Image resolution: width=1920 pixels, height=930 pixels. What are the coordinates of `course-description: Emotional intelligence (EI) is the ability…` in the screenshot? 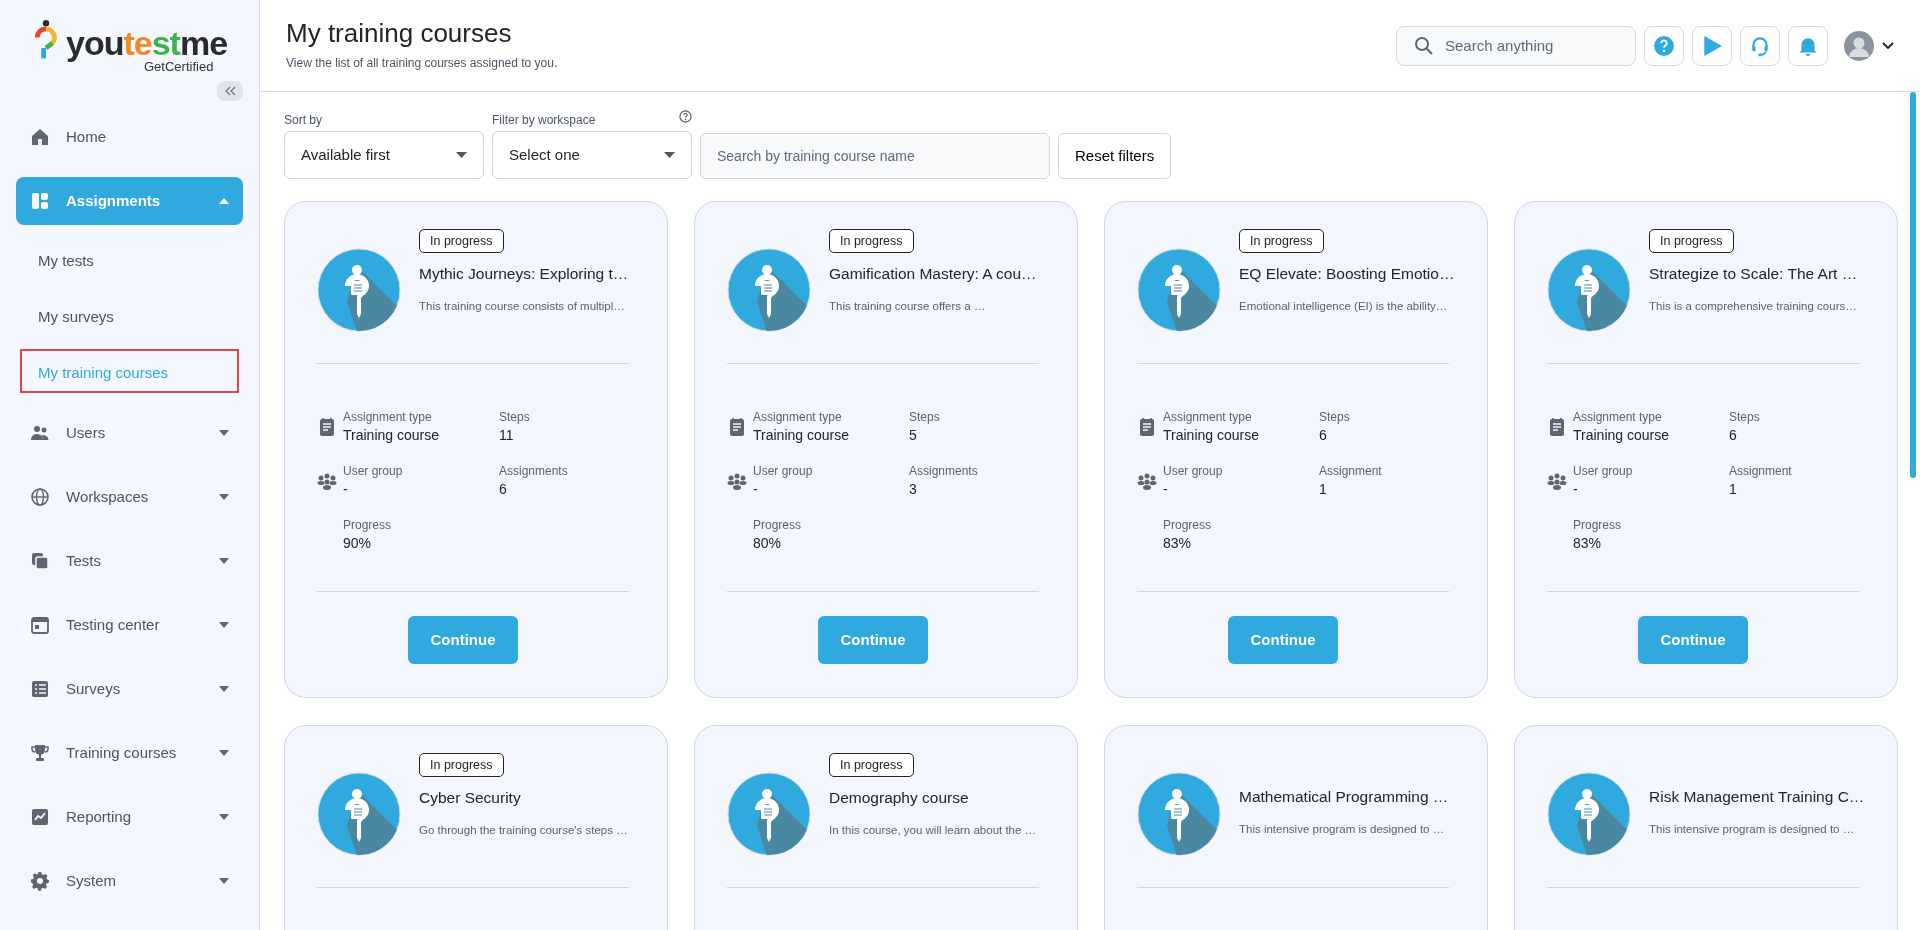 It's located at (1344, 306).